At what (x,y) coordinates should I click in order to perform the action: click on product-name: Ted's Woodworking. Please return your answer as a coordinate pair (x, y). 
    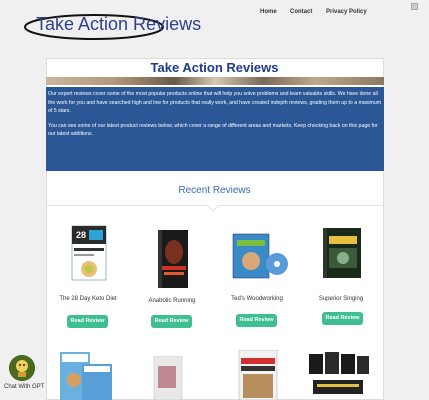
    Looking at the image, I should click on (257, 299).